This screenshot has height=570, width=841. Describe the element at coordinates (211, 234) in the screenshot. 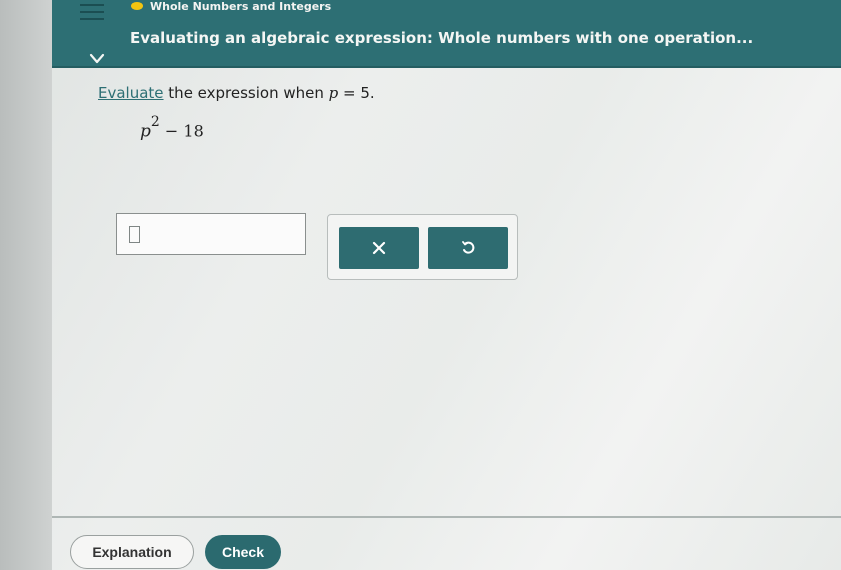

I see `answer-input` at that location.